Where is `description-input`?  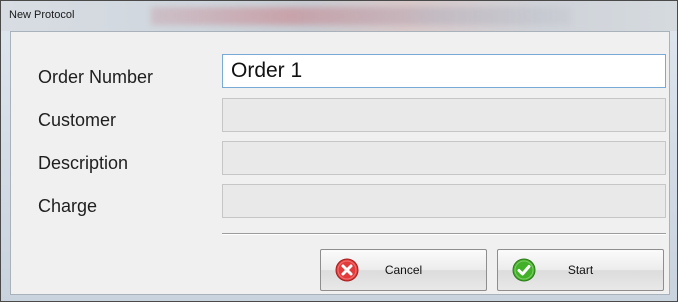 description-input is located at coordinates (444, 158).